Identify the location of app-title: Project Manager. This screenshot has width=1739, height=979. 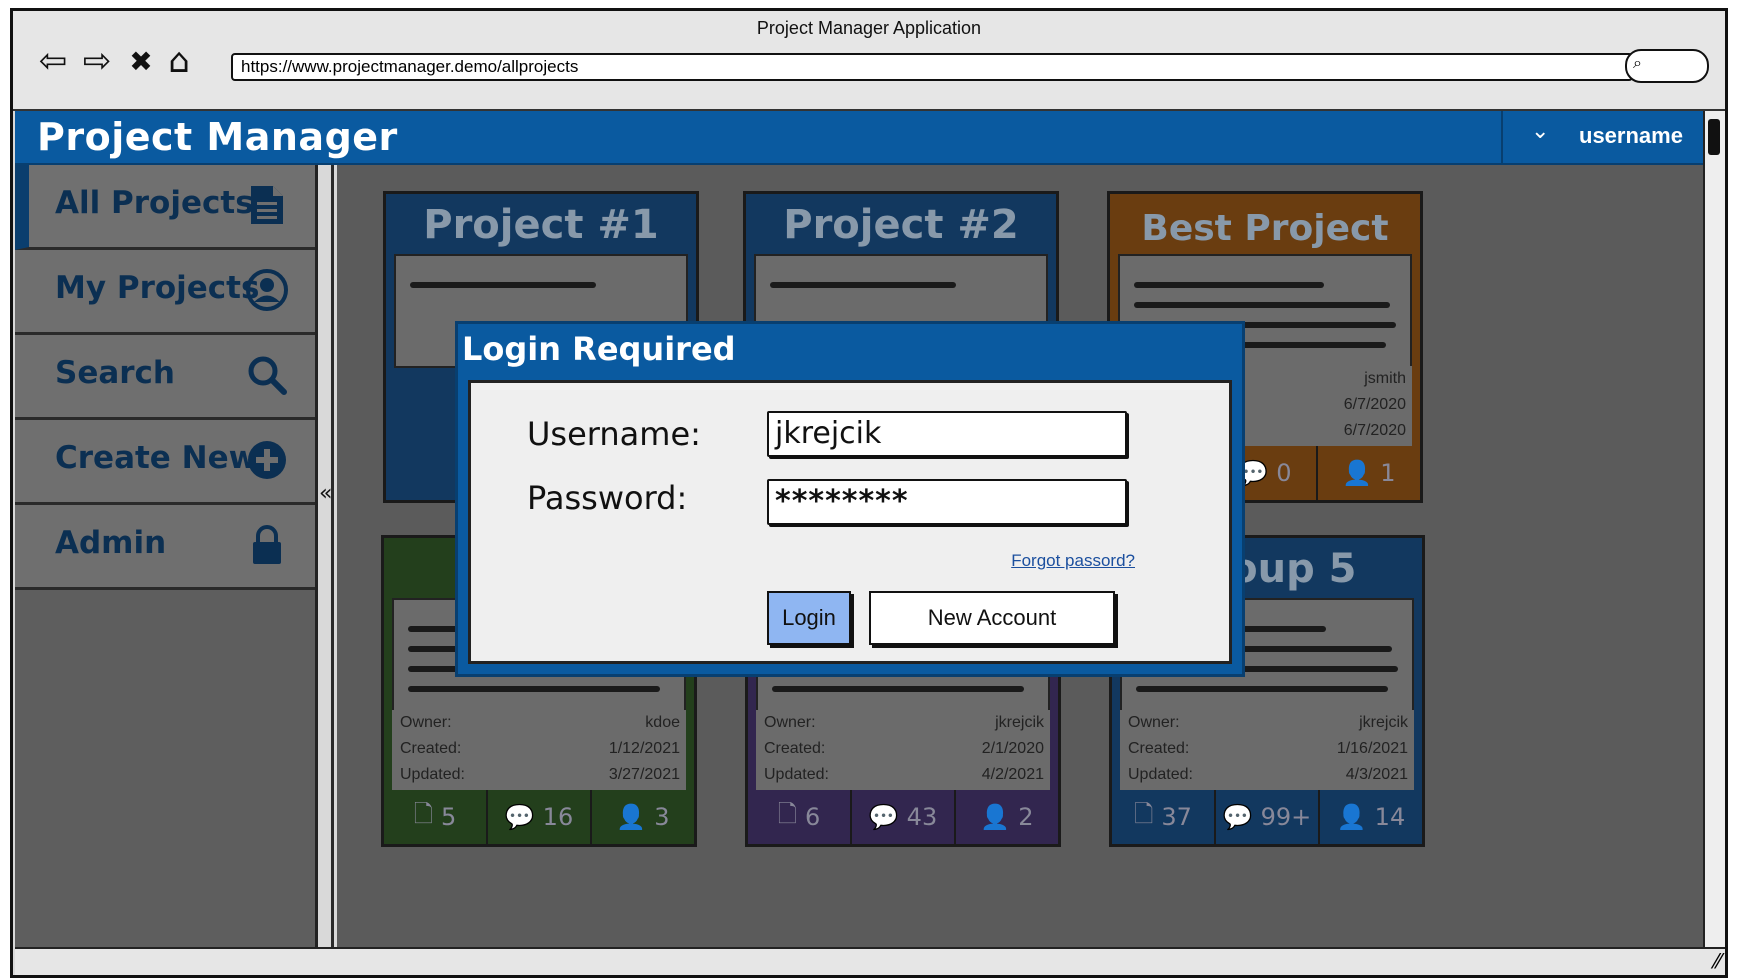
(217, 137).